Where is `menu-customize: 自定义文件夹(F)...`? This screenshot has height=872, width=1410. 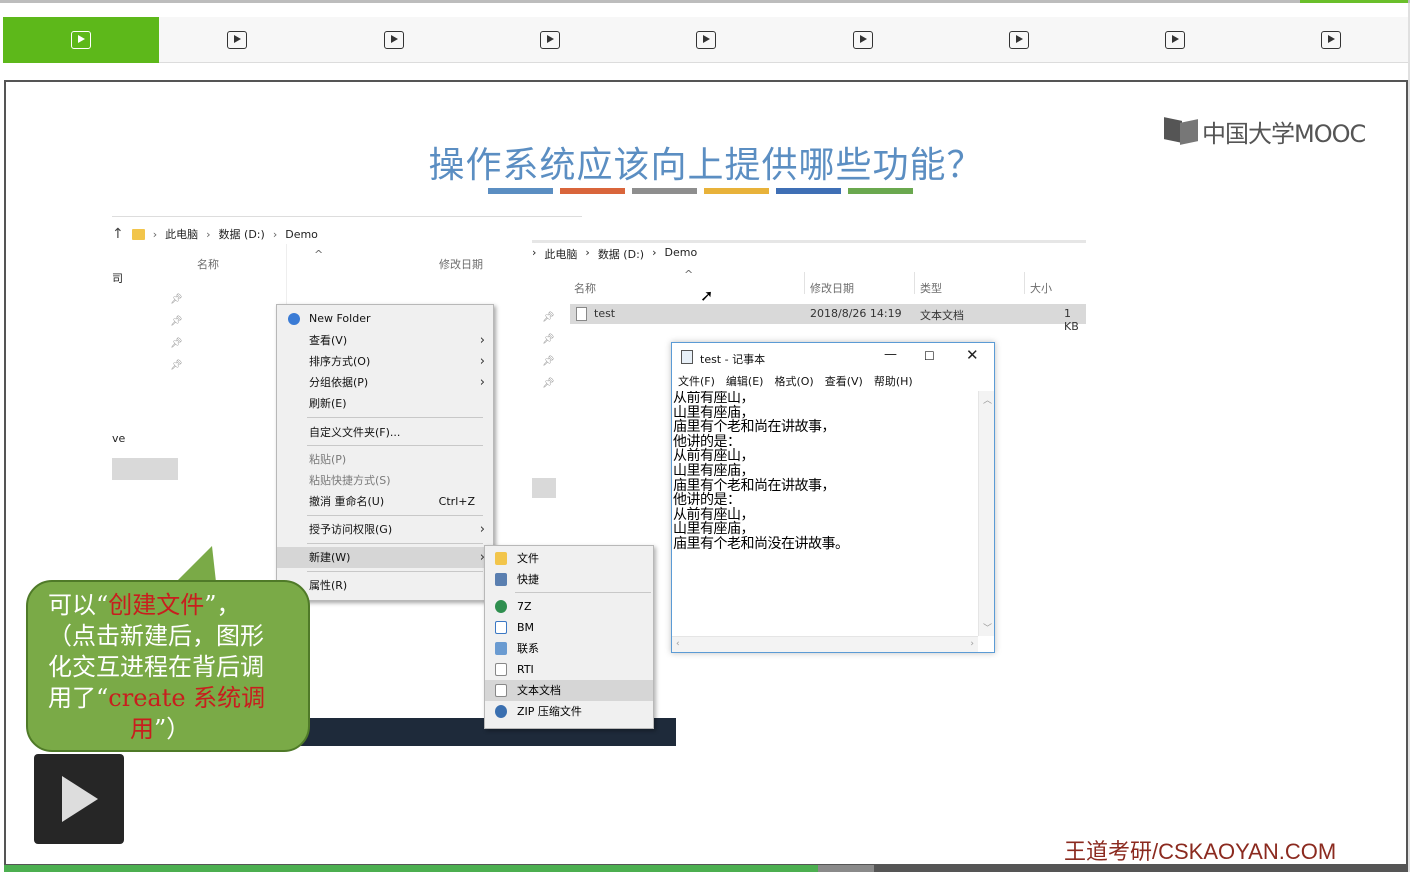
menu-customize: 自定义文件夹(F)... is located at coordinates (385, 432).